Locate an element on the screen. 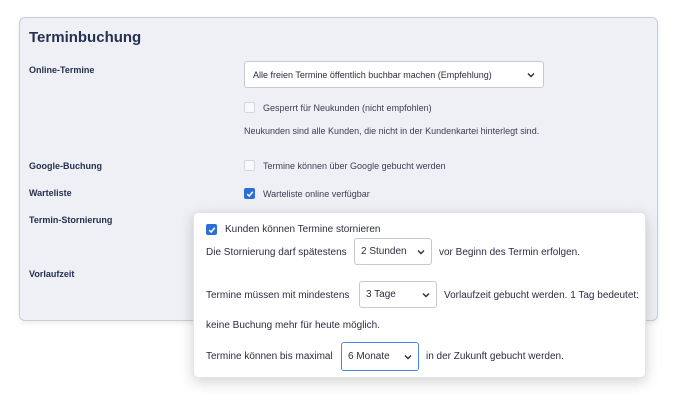  label-vorlaufzeit: Vorlaufzeit is located at coordinates (52, 274).